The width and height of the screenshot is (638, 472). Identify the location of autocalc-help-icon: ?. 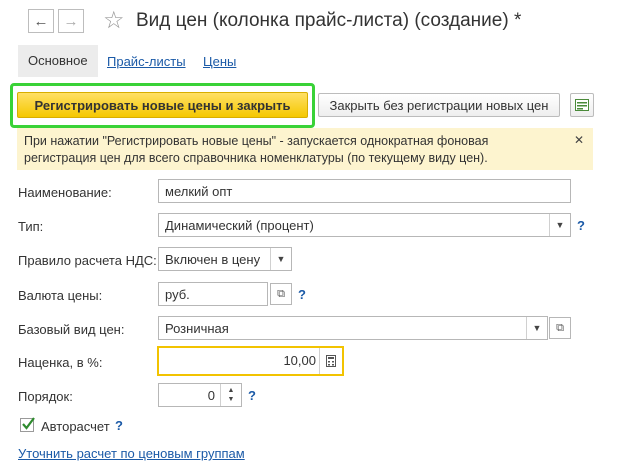
(119, 425).